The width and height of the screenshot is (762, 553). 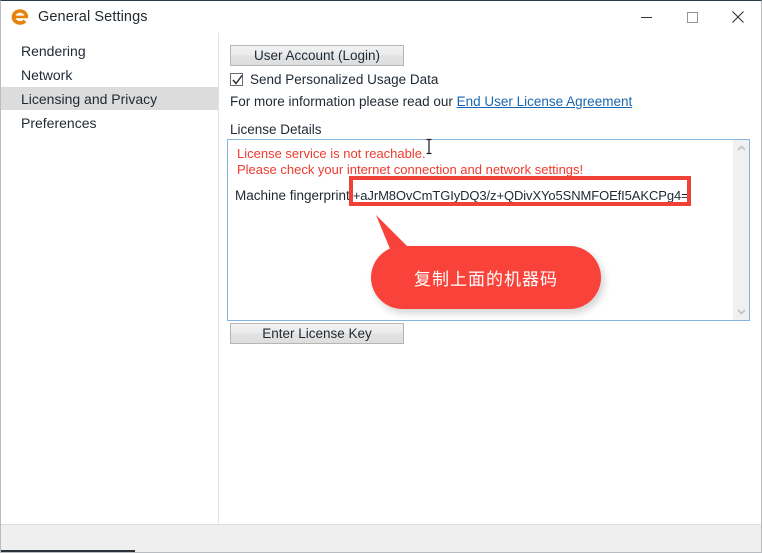 What do you see at coordinates (109, 74) in the screenshot?
I see `sidebar-item-network: Network` at bounding box center [109, 74].